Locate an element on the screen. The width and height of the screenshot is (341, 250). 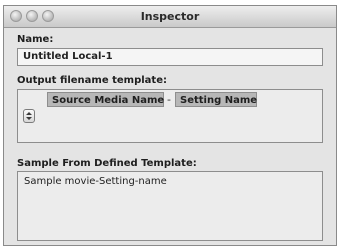
token-stepper is located at coordinates (29, 116).